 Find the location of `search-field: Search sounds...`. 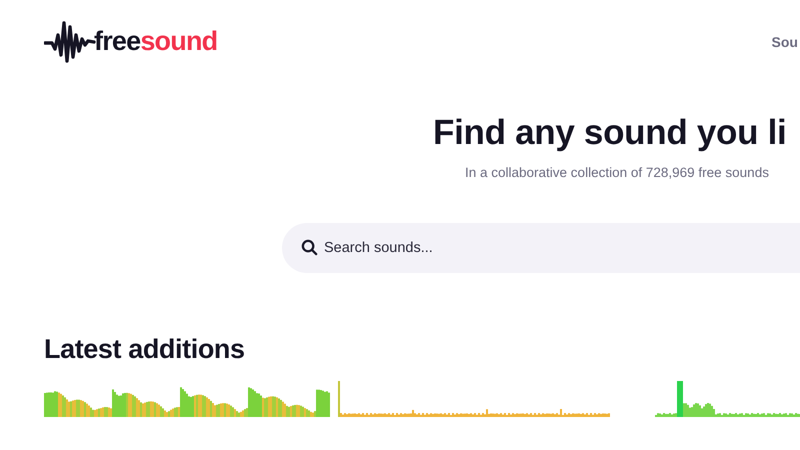

search-field: Search sounds... is located at coordinates (541, 248).